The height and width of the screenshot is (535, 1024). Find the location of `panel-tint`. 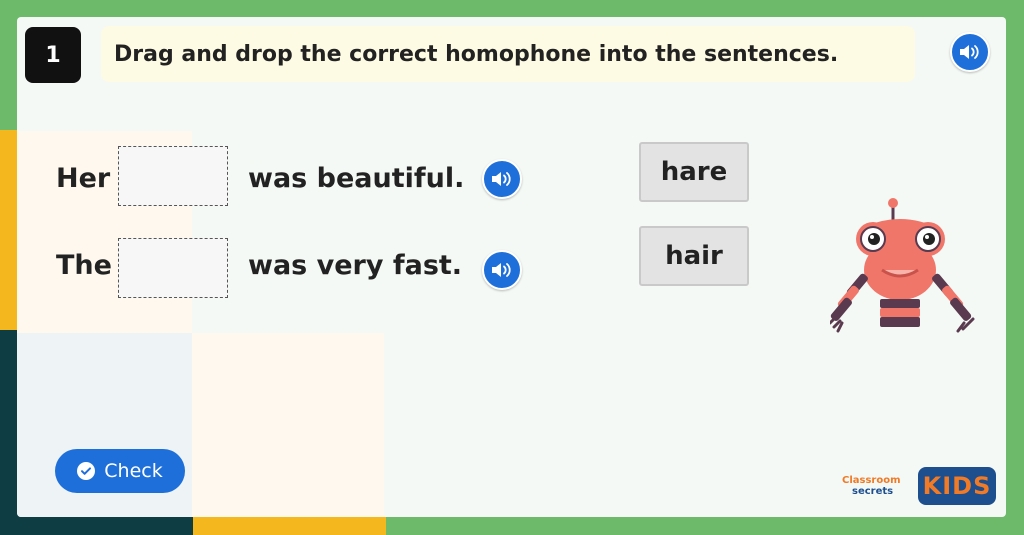

panel-tint is located at coordinates (288, 425).